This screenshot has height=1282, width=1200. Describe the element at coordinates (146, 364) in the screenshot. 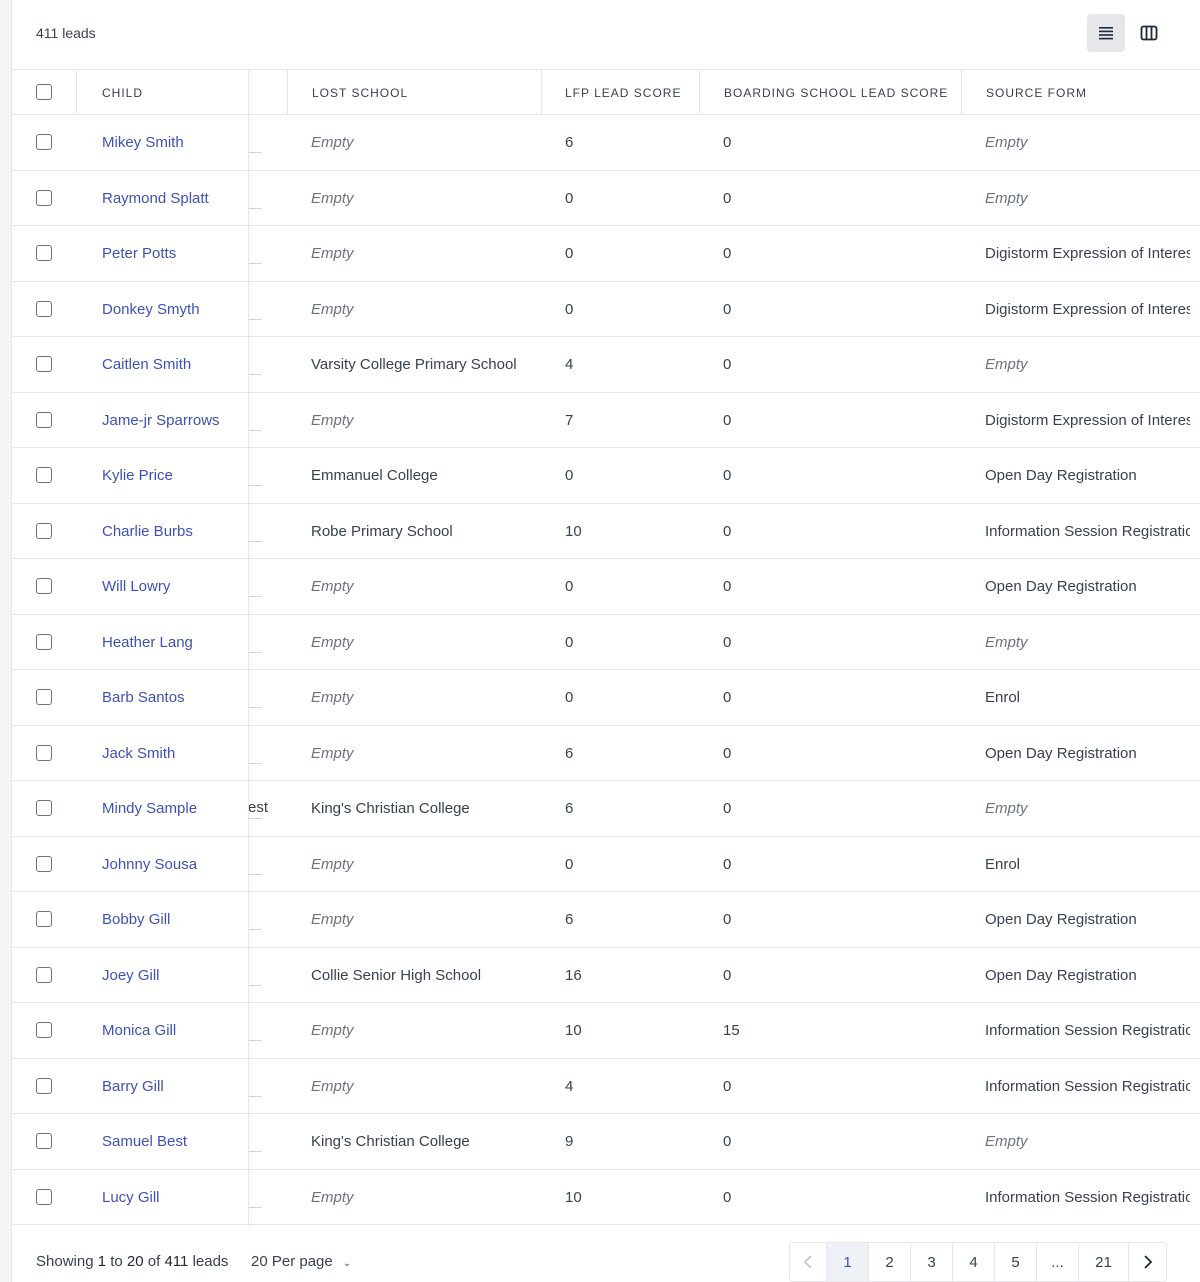

I see `child-name-link: Caitlen Smith` at that location.